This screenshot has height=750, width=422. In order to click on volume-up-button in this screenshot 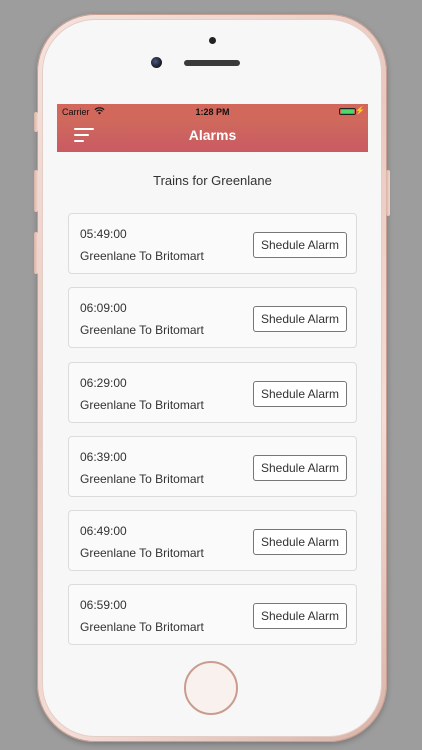, I will do `click(36, 191)`.